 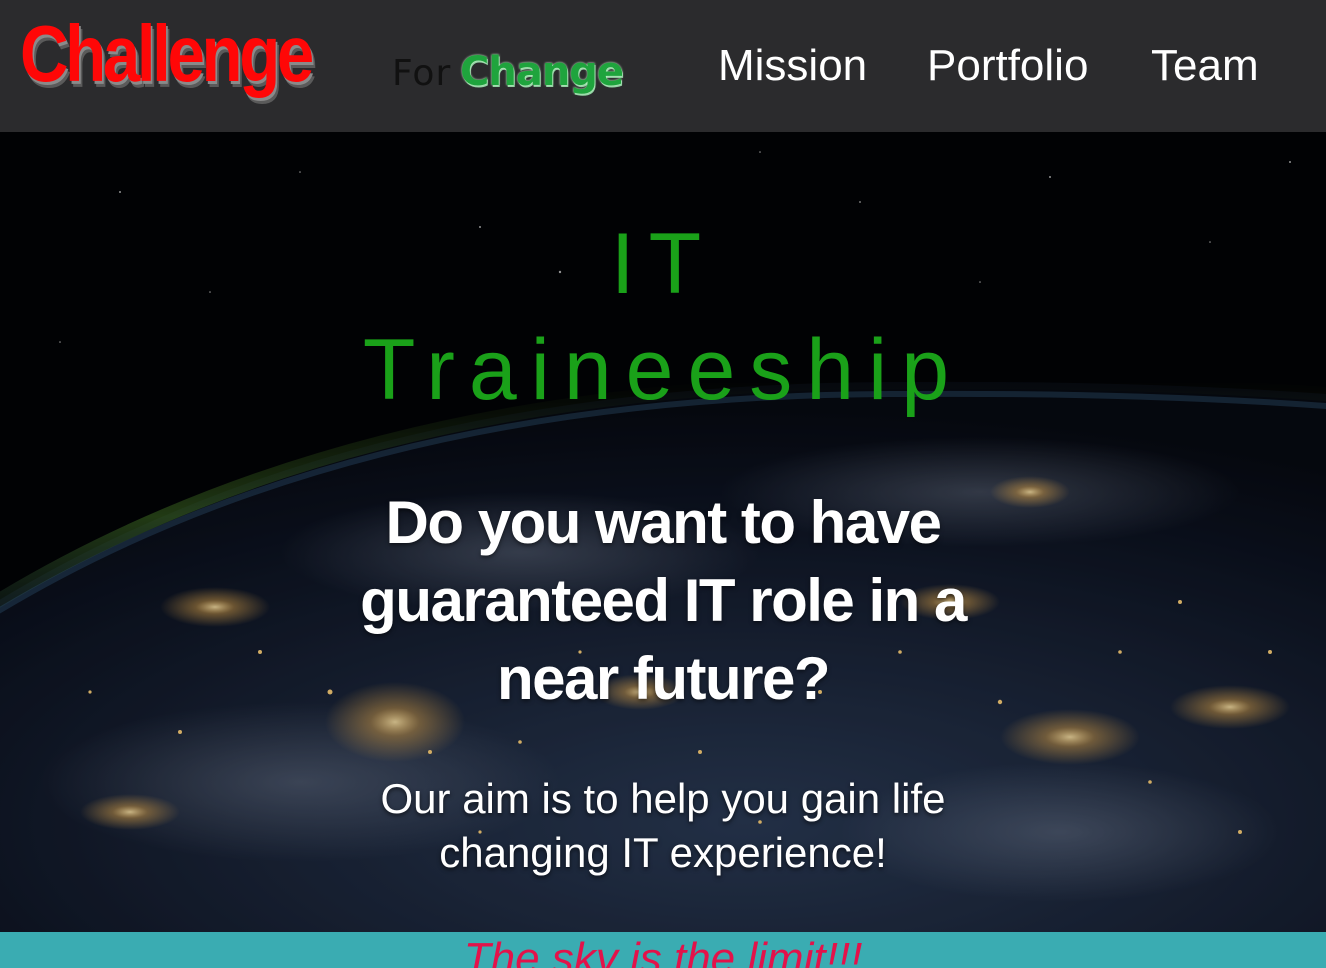 What do you see at coordinates (542, 72) in the screenshot?
I see `logo-word-change: Change` at bounding box center [542, 72].